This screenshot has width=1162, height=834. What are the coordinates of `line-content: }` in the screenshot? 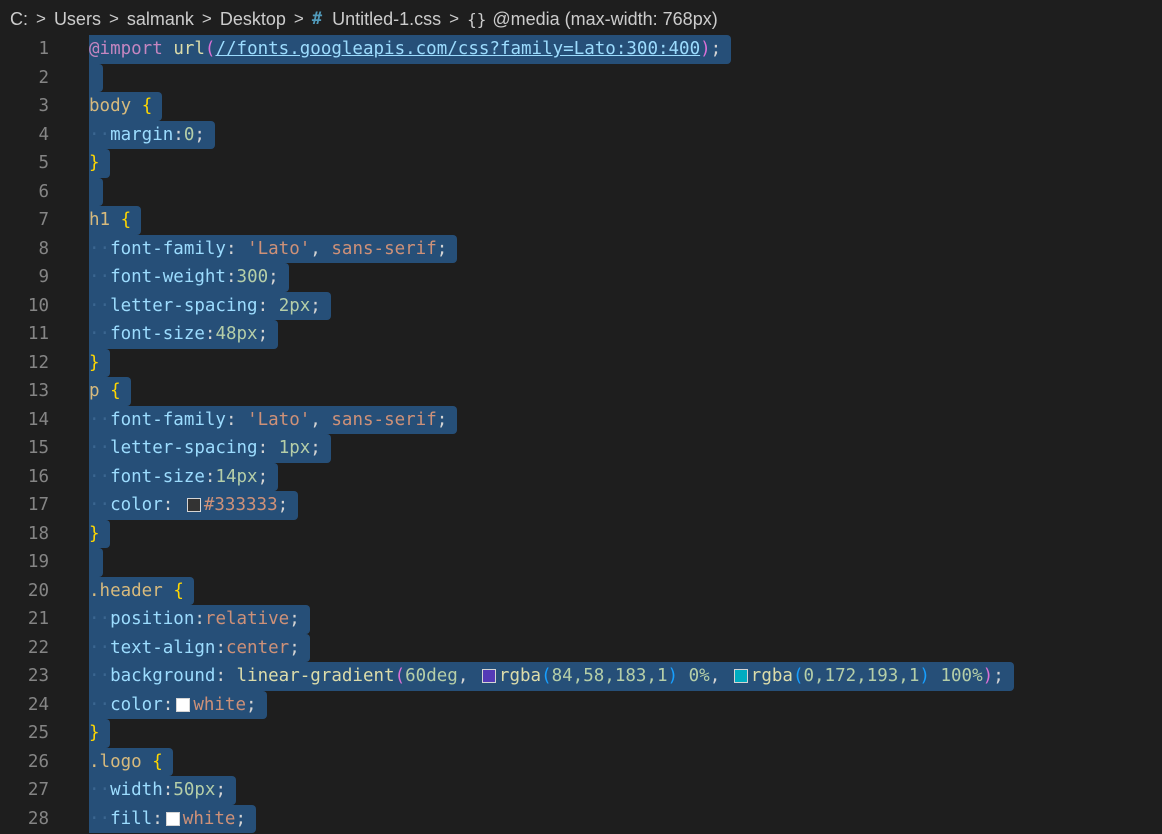 It's located at (99, 533).